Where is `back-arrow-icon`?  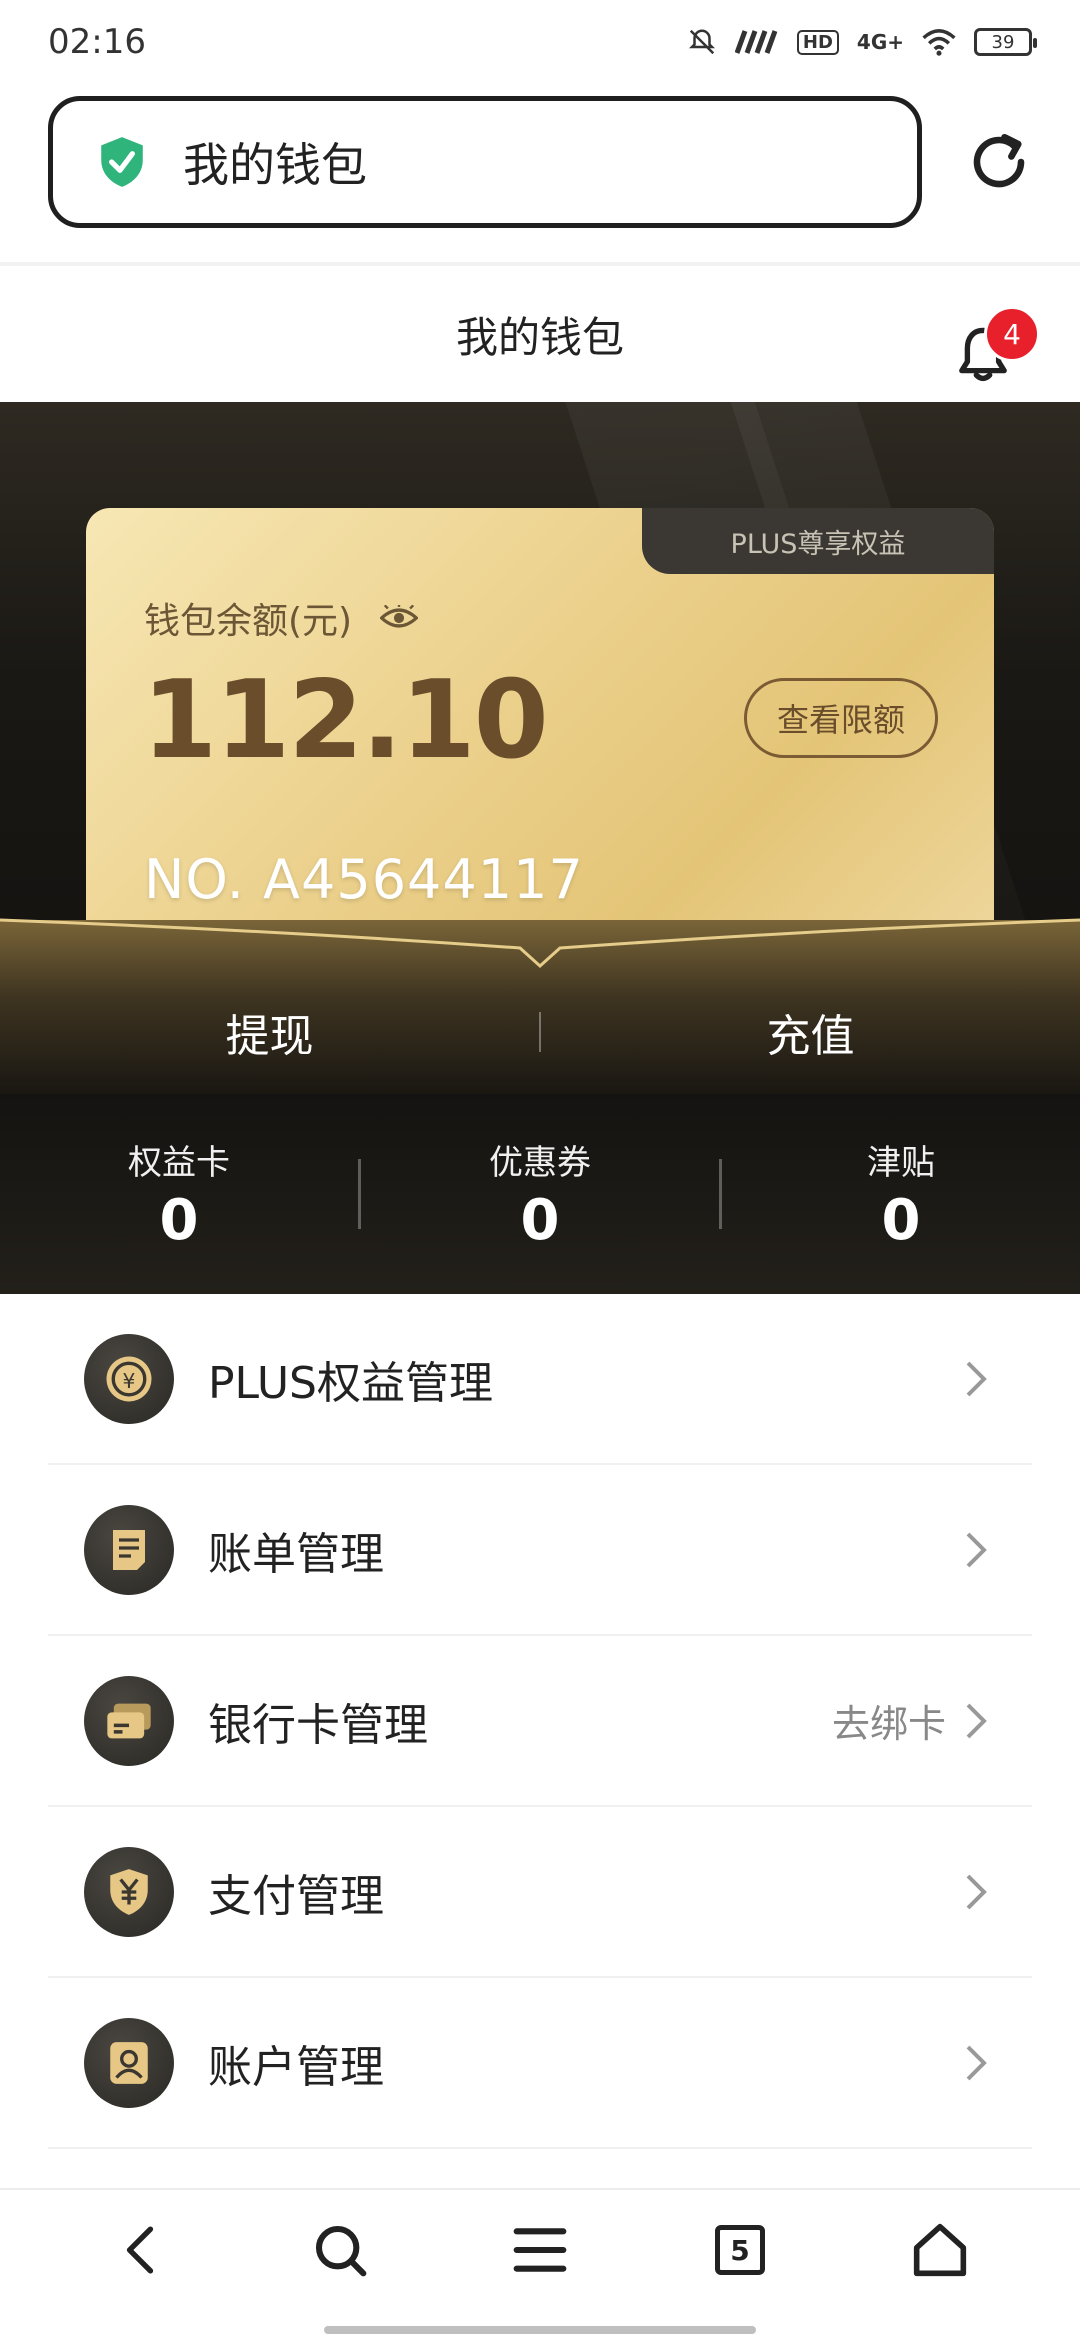
back-arrow-icon is located at coordinates (140, 2250).